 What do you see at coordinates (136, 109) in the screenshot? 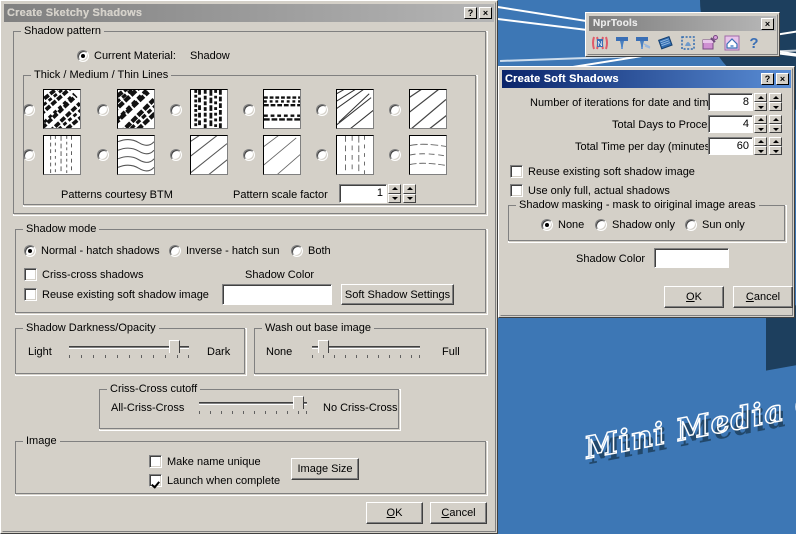
I see `pattern-2-swatch` at bounding box center [136, 109].